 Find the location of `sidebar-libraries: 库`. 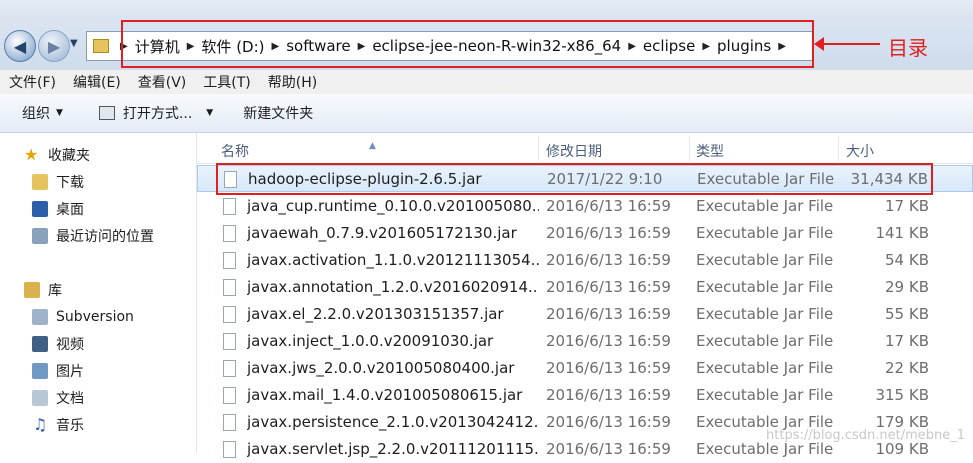

sidebar-libraries: 库 is located at coordinates (43, 290).